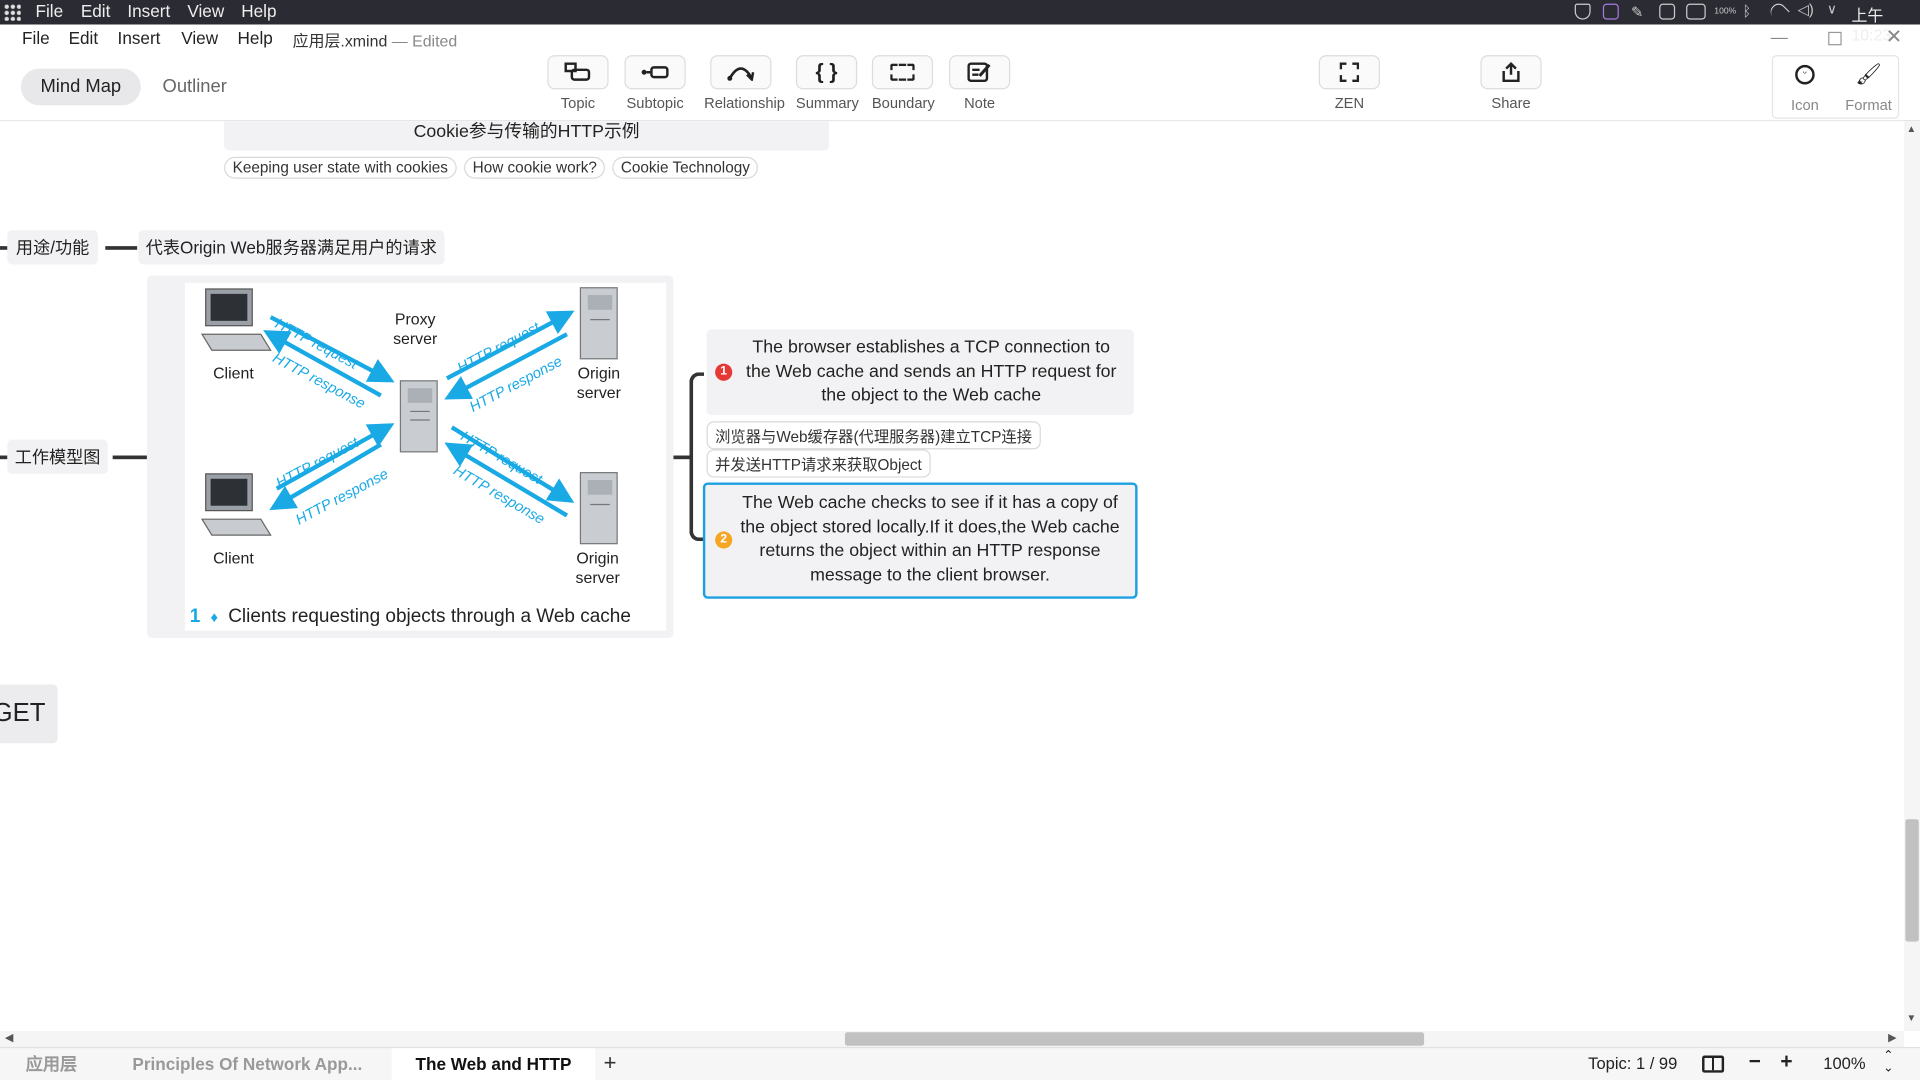 Image resolution: width=1920 pixels, height=1080 pixels. I want to click on app-launcher-icon, so click(12, 12).